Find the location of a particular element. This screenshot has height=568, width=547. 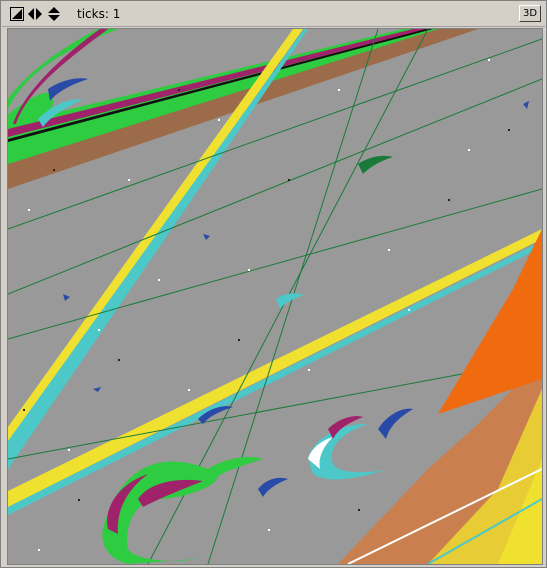

pan-vertical-icon is located at coordinates (54, 14).